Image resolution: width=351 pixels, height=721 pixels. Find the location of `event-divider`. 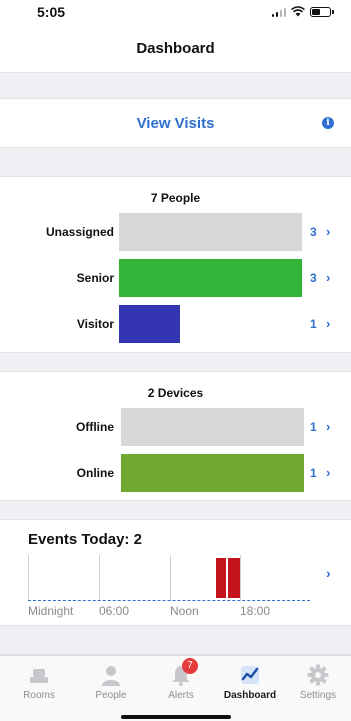

event-divider is located at coordinates (227, 578).